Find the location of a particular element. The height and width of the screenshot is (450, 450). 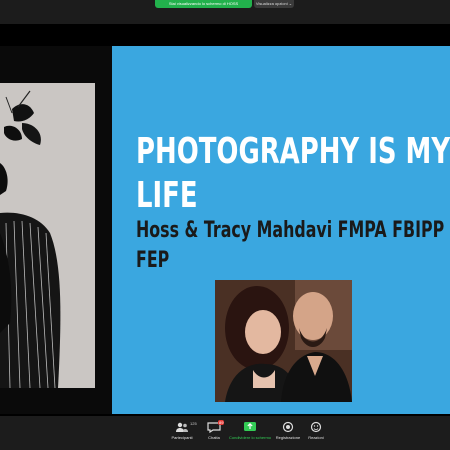

slide-subtitle-line-2: FEP is located at coordinates (153, 260).